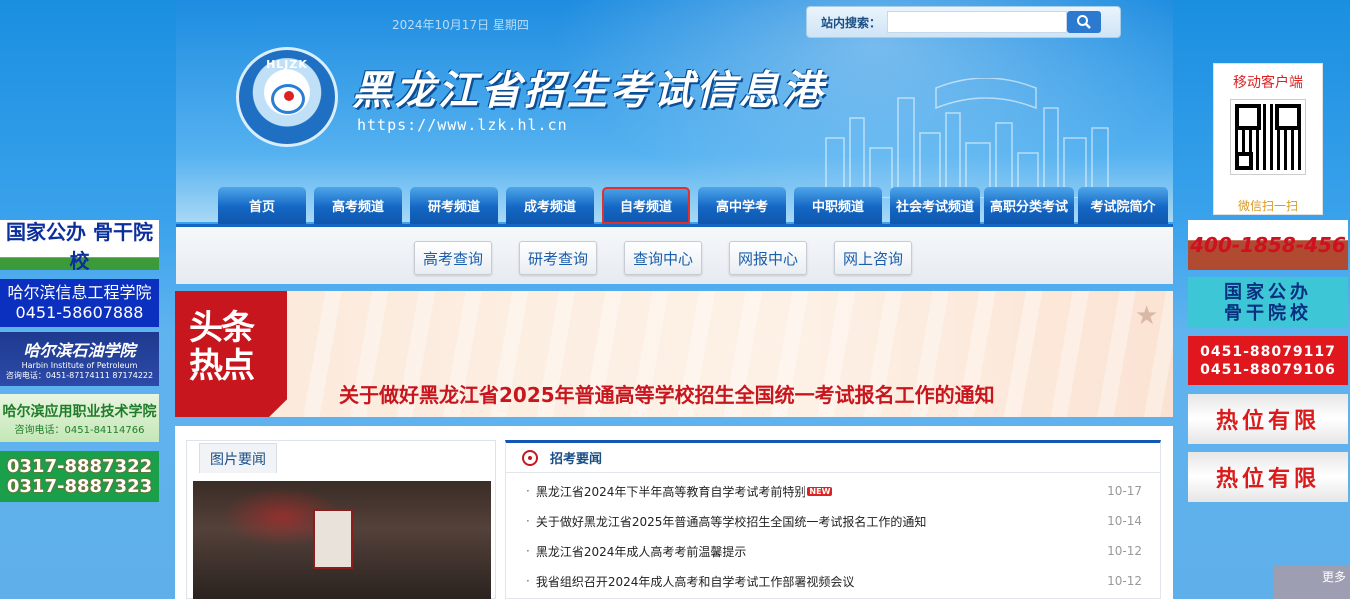 The image size is (1350, 599). I want to click on ad-harbin-info-engineering: 哈尔滨信息工程学院 0451-58607888, so click(79, 303).